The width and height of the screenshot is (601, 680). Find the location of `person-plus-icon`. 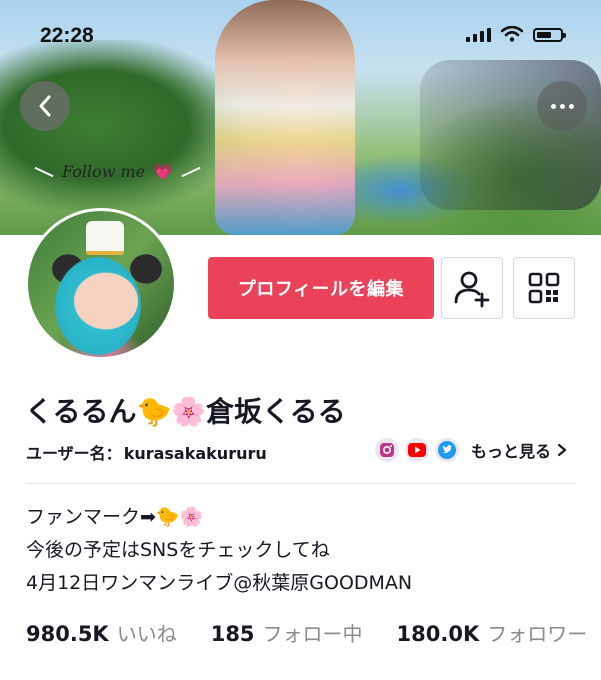

person-plus-icon is located at coordinates (472, 289).